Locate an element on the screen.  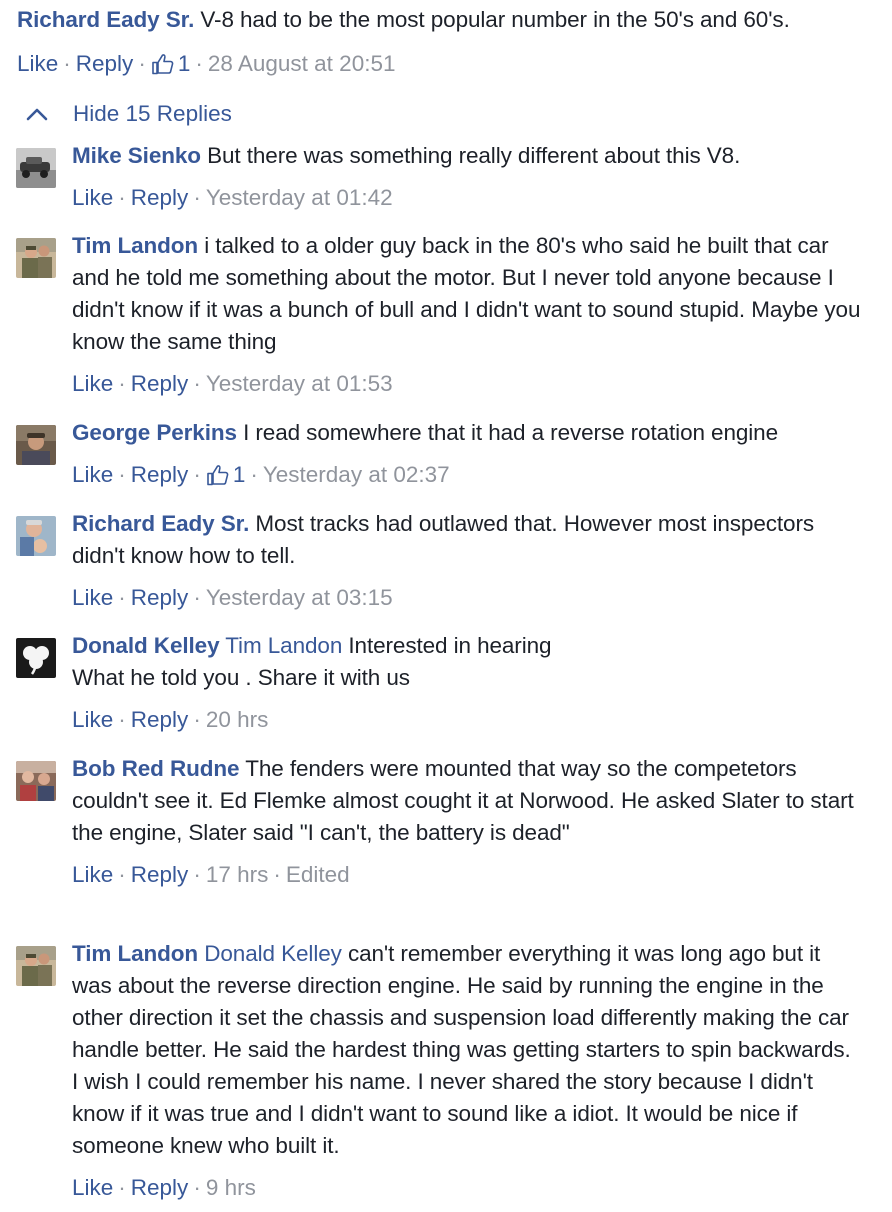
timestamp: 9 hrs is located at coordinates (231, 1188).